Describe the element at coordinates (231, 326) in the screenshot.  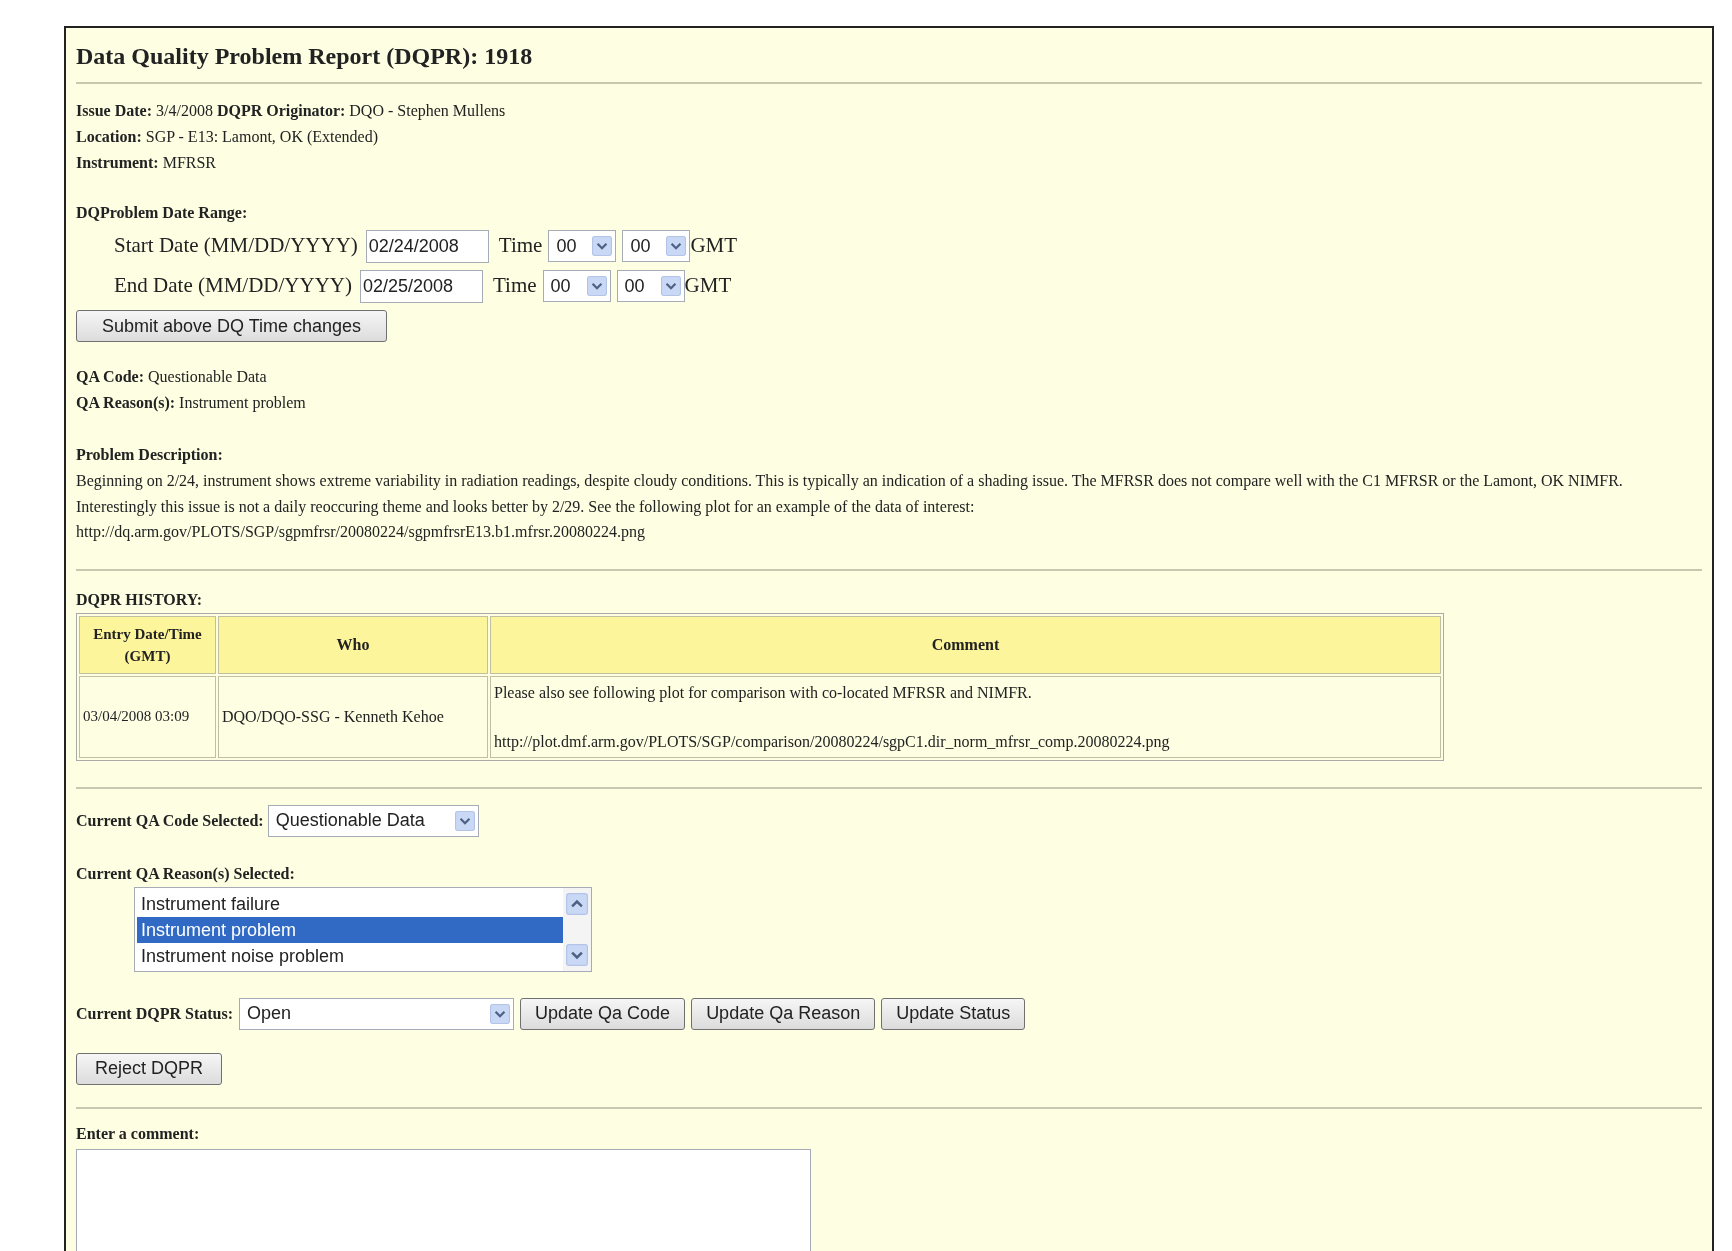
I see `submit-button: Submit above DQ Time changes` at that location.